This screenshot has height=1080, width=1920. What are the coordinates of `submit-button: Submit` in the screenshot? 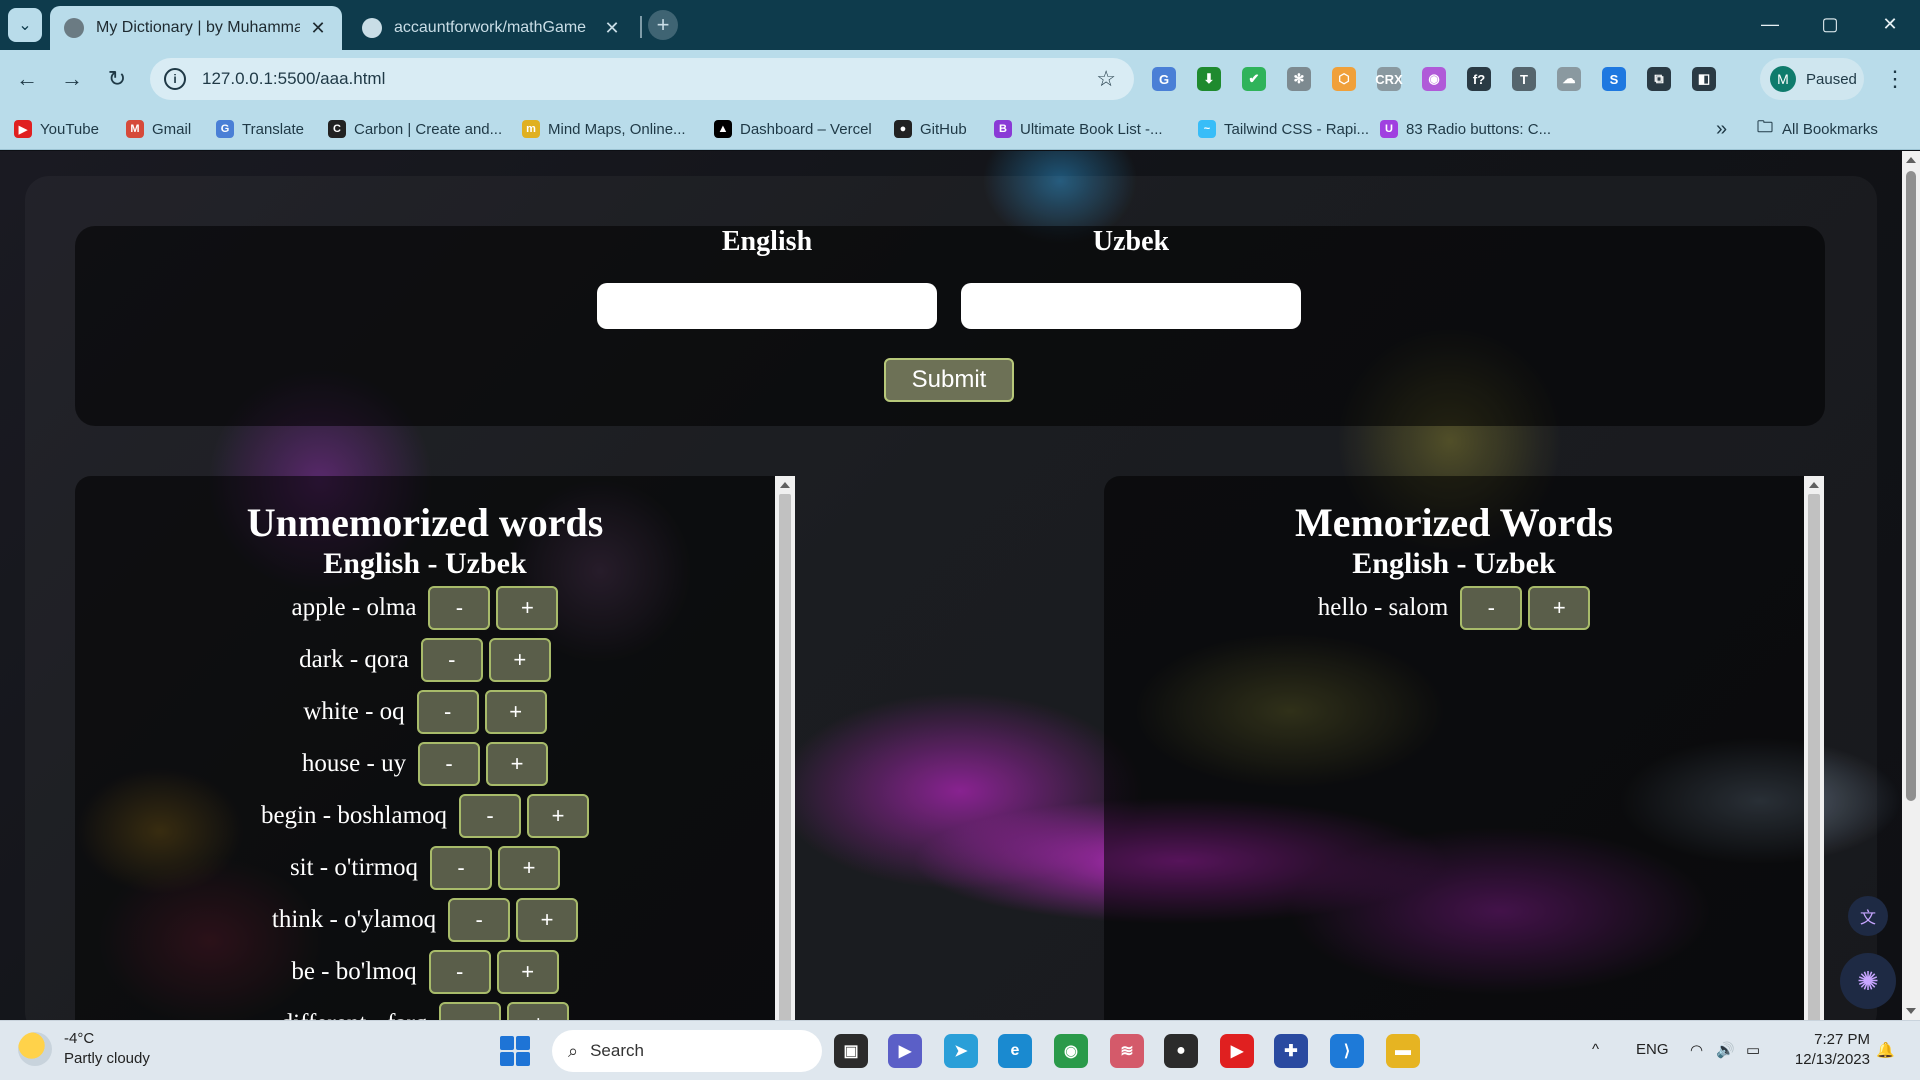 It's located at (949, 380).